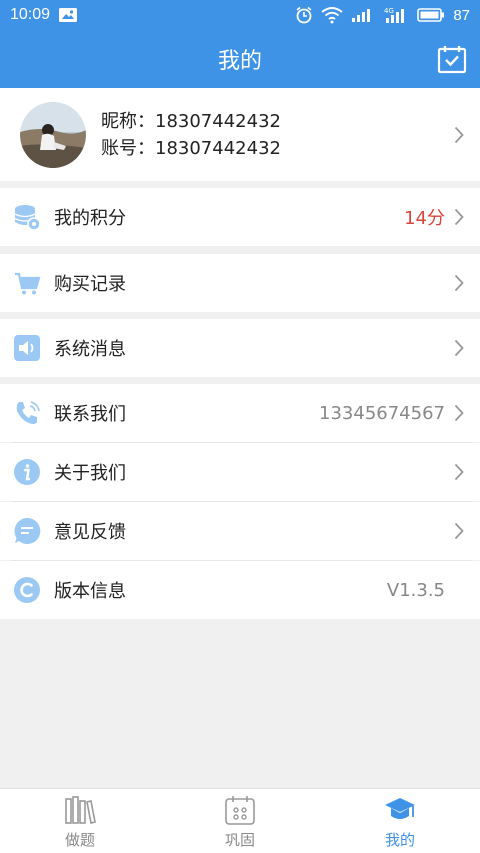 The height and width of the screenshot is (853, 480). Describe the element at coordinates (400, 810) in the screenshot. I see `graduation-cap-icon` at that location.